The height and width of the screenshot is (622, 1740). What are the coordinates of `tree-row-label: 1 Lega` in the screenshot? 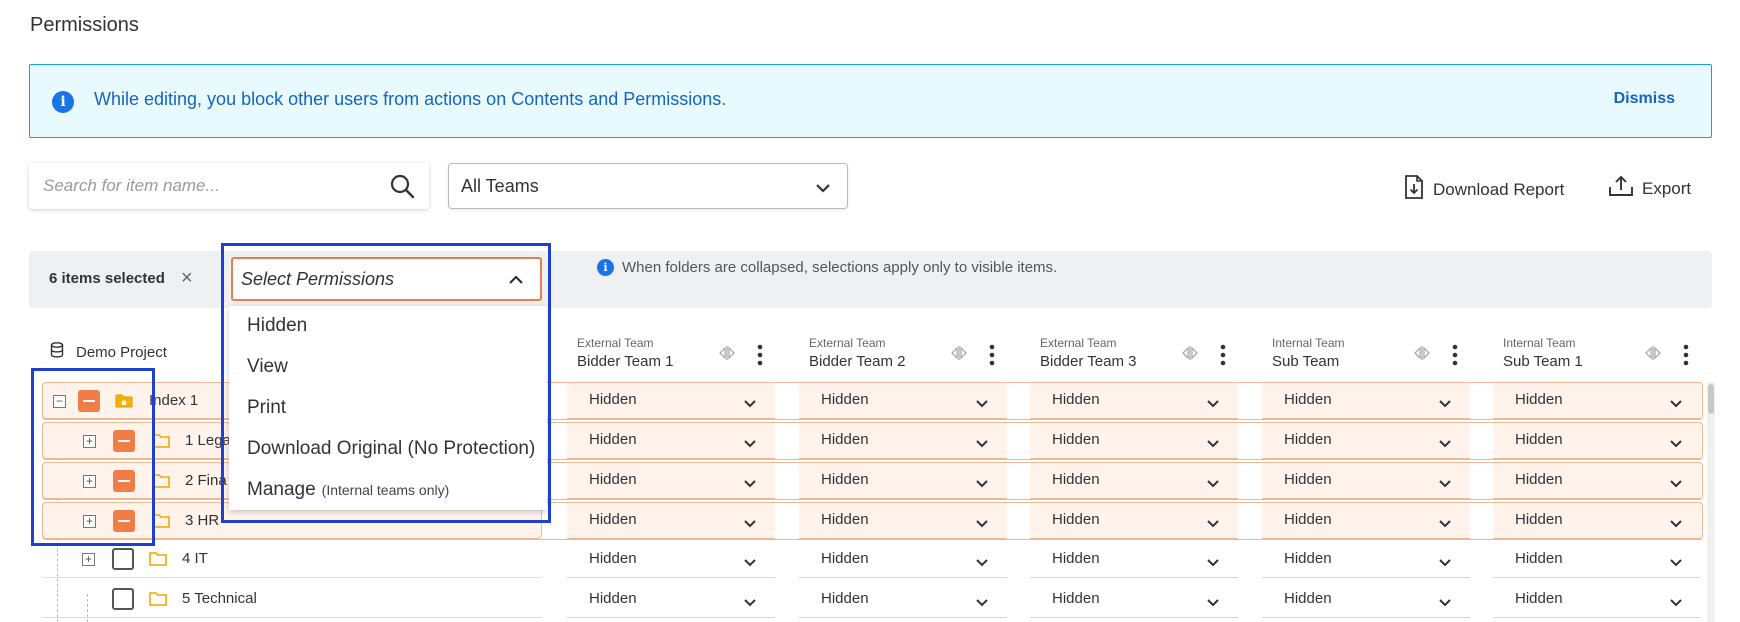 It's located at (208, 440).